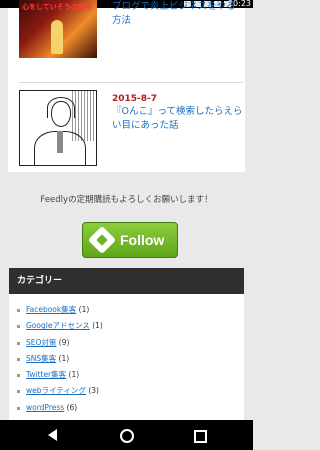 This screenshot has height=450, width=320. What do you see at coordinates (57, 7) in the screenshot?
I see `thumbnail-text: 心をしていそうの場所` at bounding box center [57, 7].